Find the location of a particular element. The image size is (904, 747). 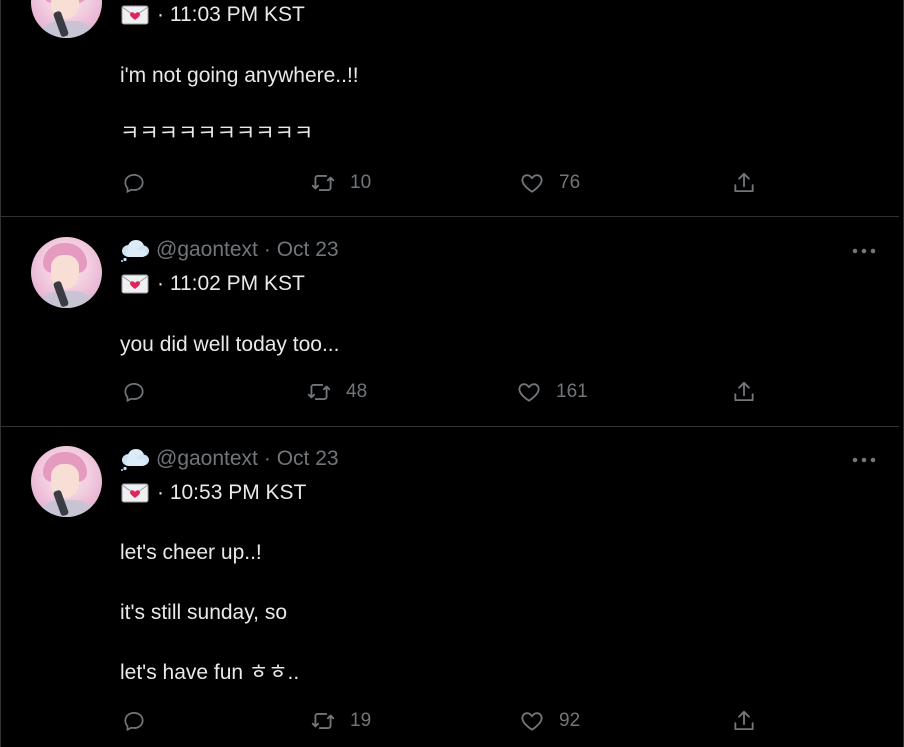

tweet-time-line: · 11:03 PM KST is located at coordinates (213, 15).